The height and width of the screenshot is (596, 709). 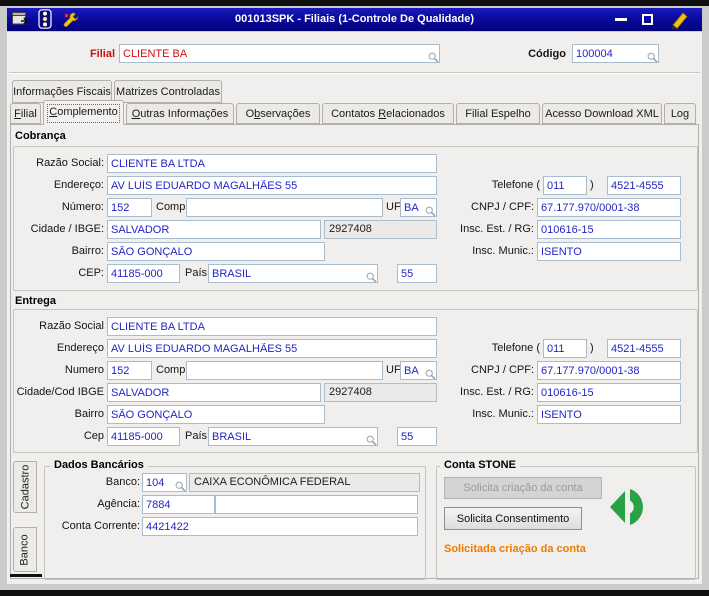 I want to click on entrega-ibge-readonly: 2927408, so click(x=380, y=392).